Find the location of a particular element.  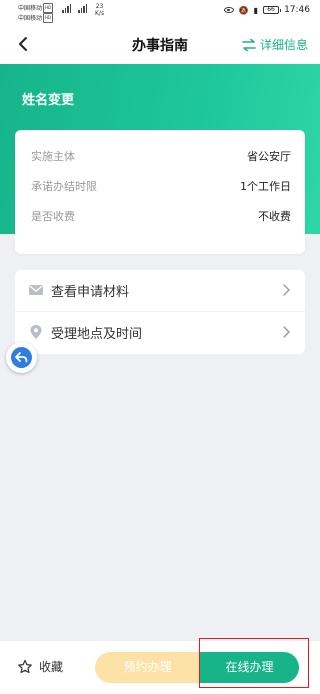

return-icon-bg is located at coordinates (21, 357).